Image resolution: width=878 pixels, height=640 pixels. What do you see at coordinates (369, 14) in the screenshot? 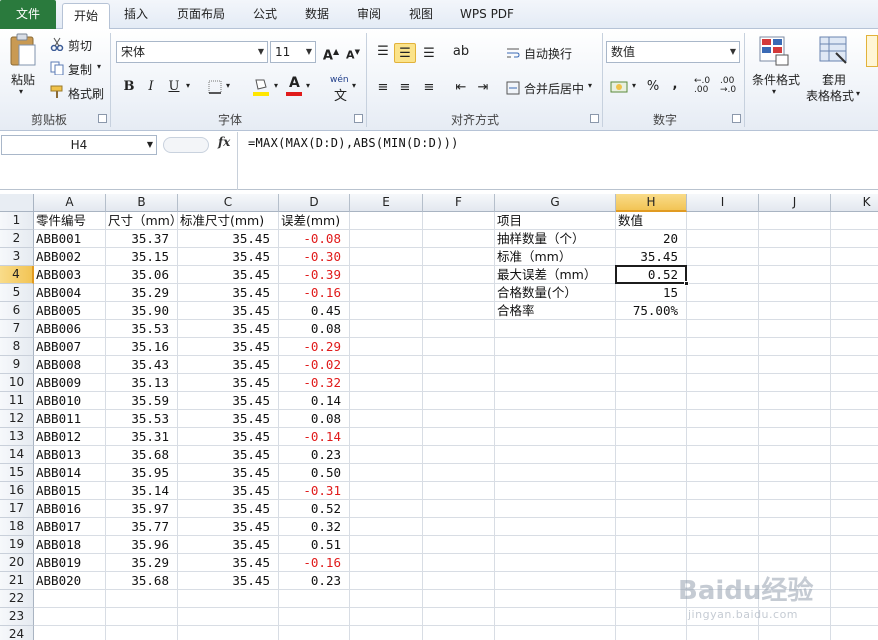
I see `tab-review: 审阅` at bounding box center [369, 14].